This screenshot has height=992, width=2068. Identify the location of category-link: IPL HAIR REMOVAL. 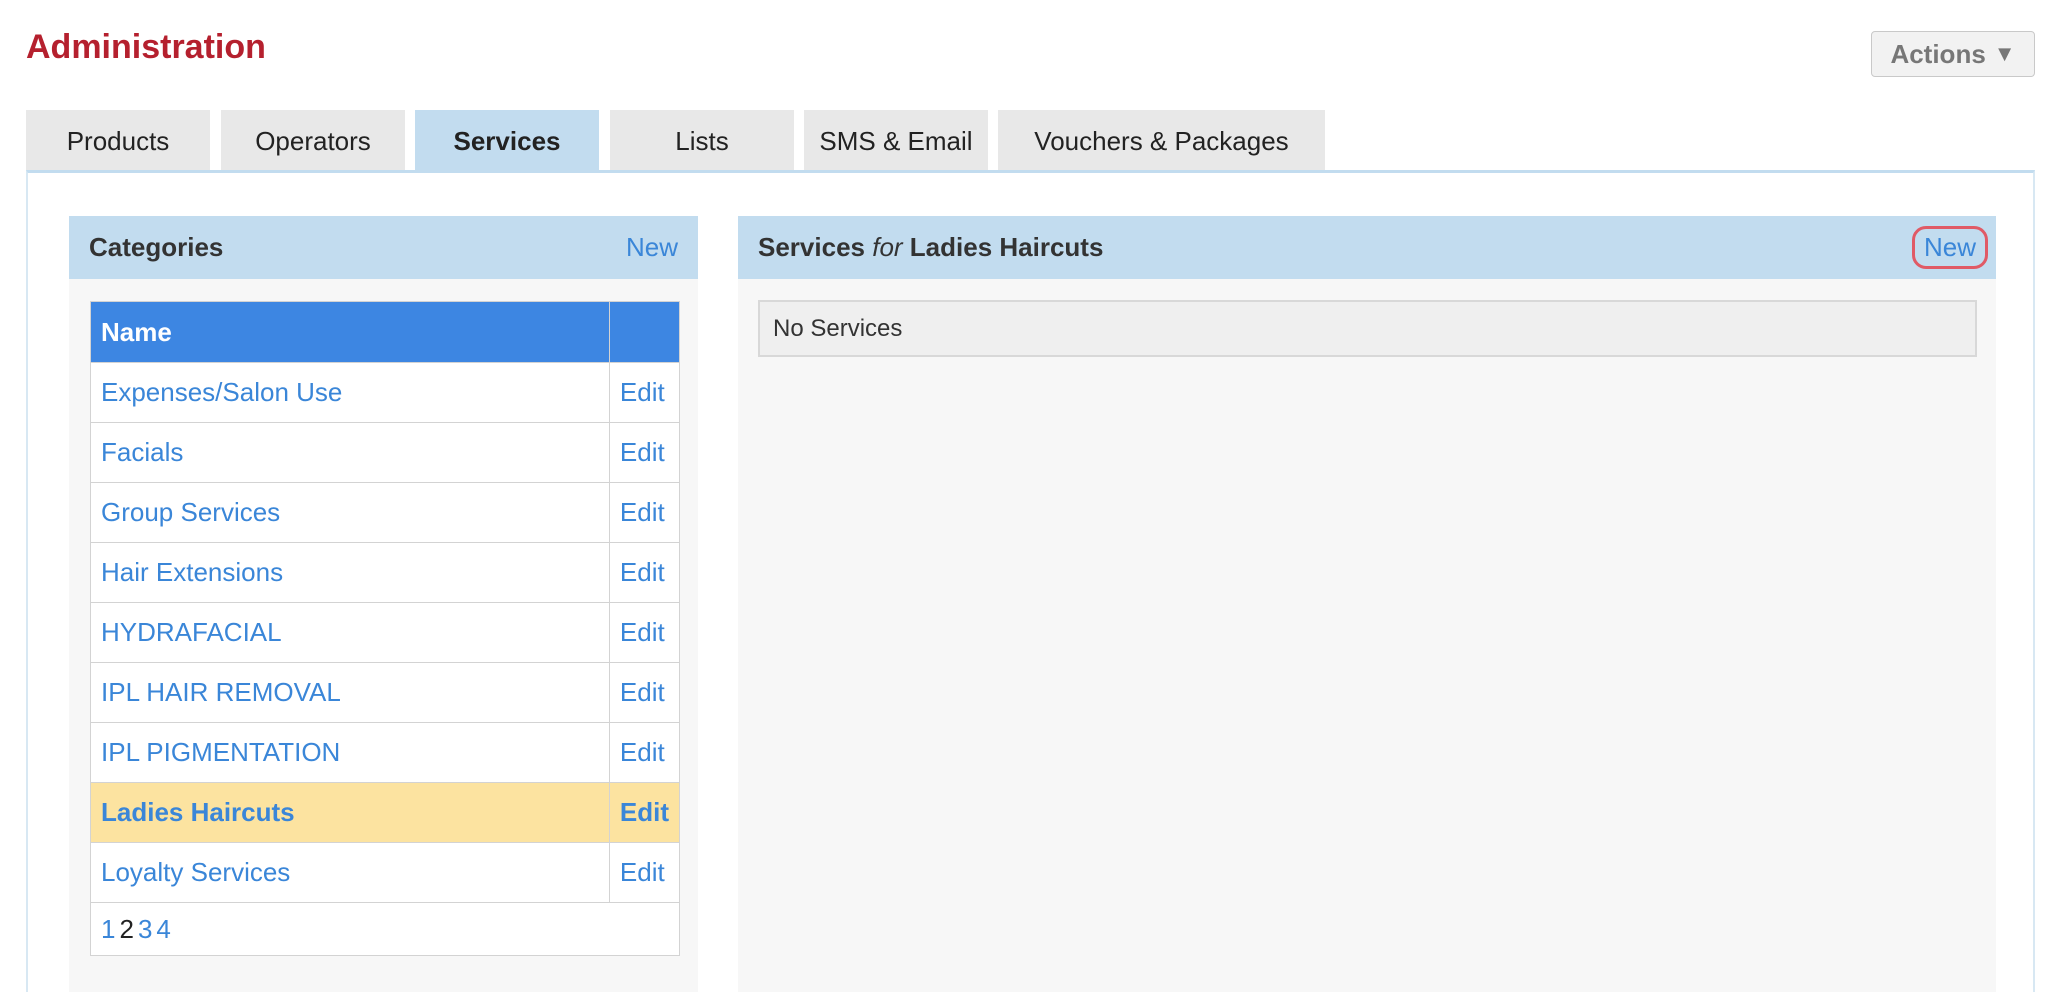
(350, 692).